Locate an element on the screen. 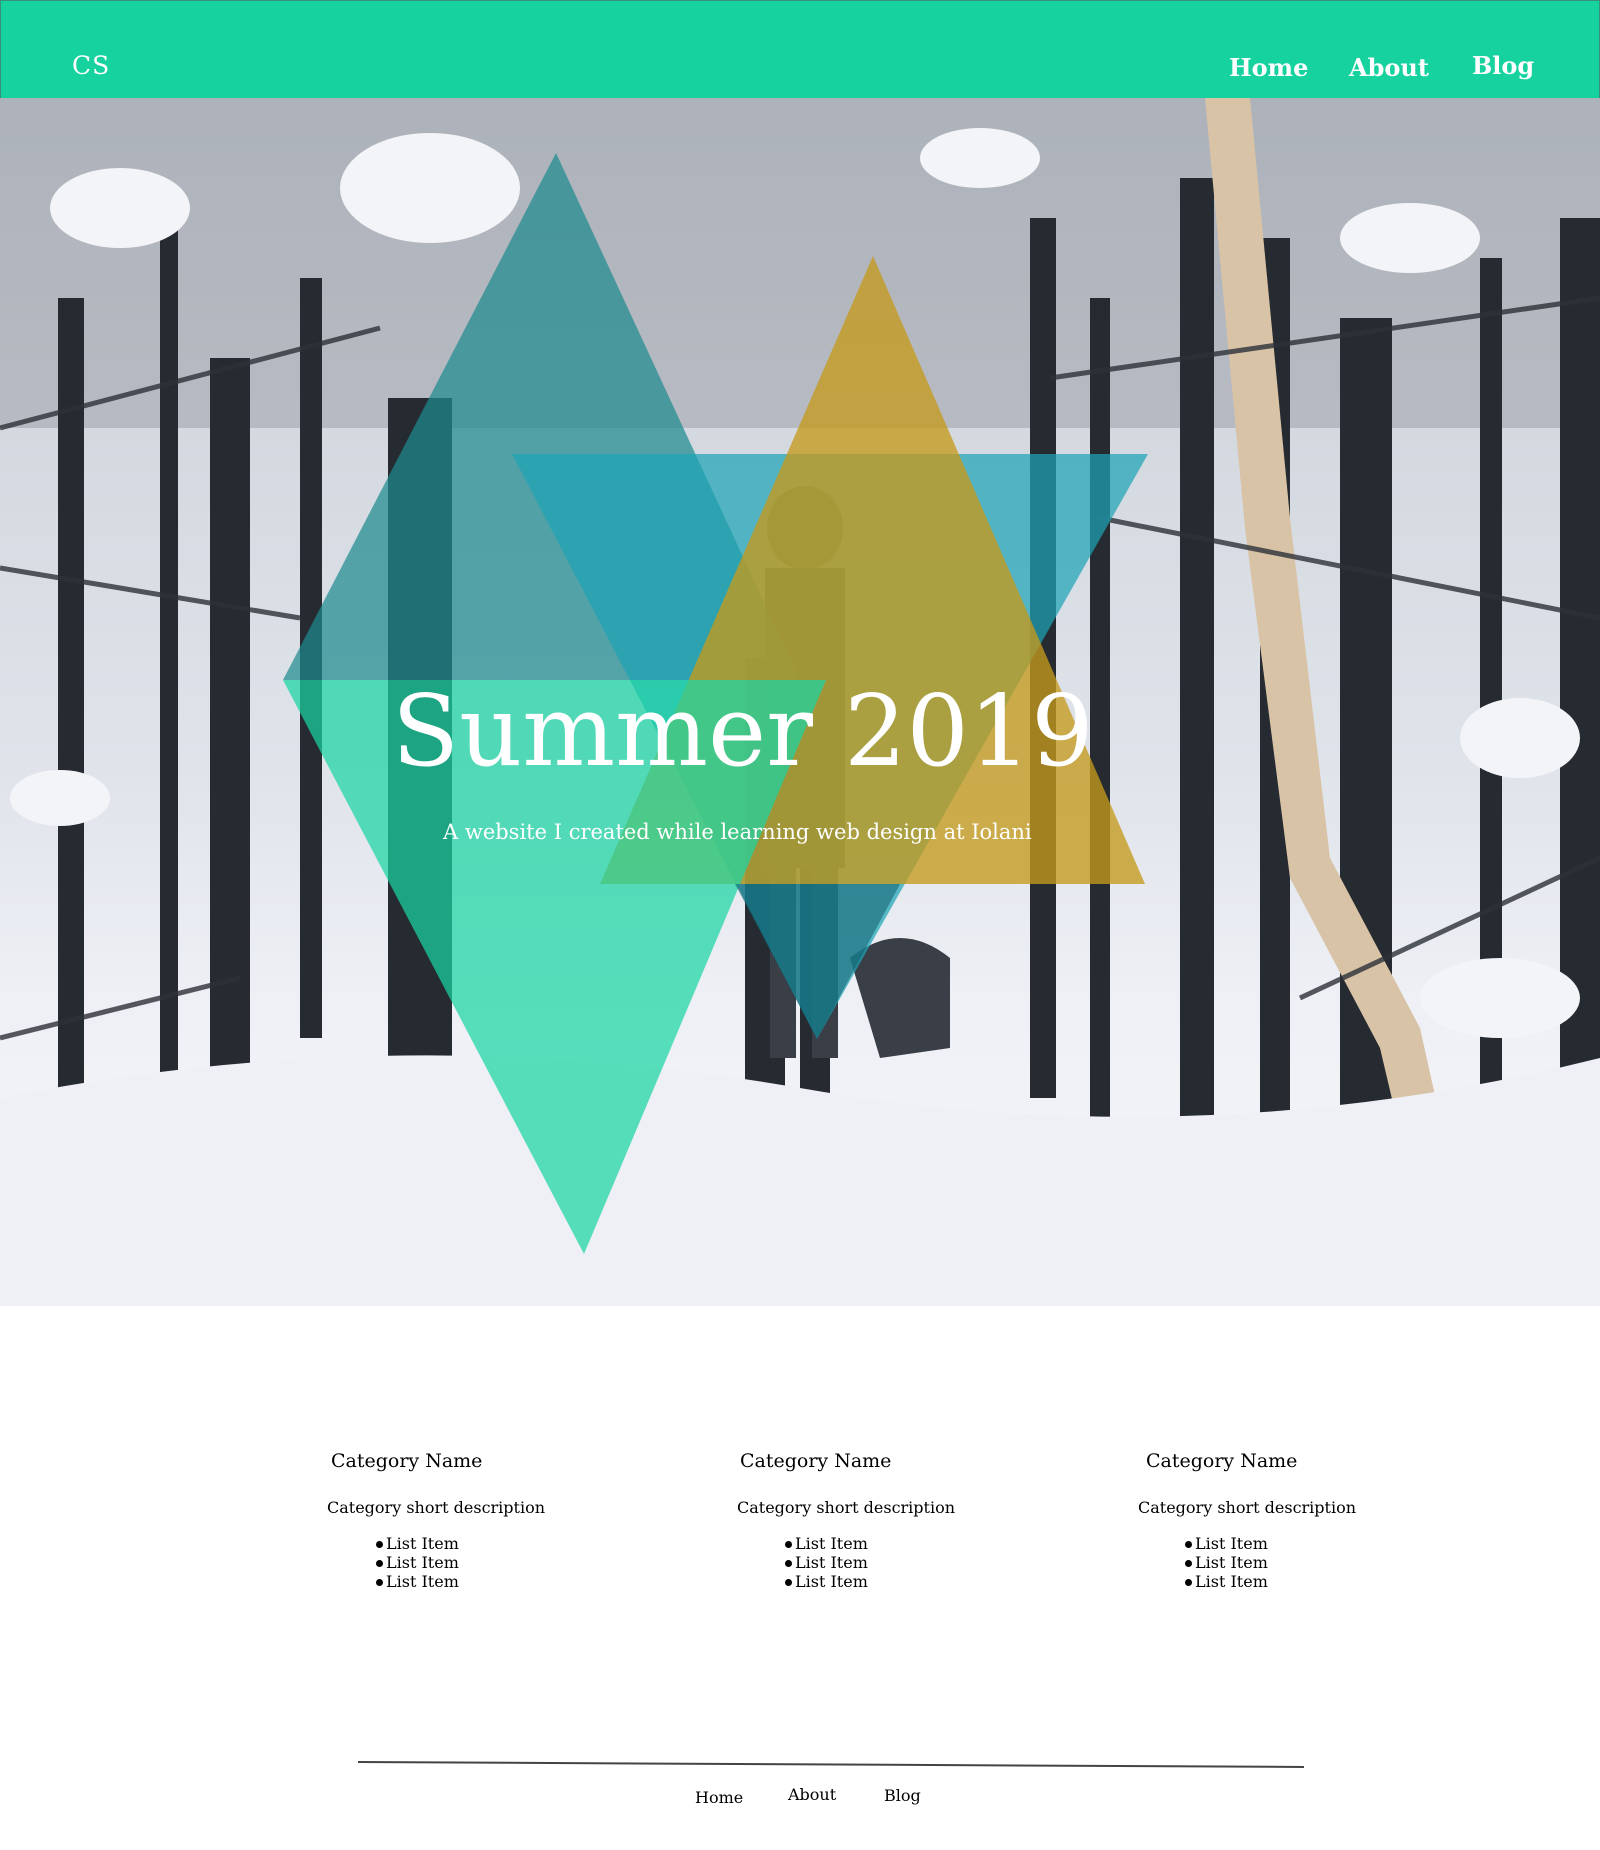 This screenshot has width=1600, height=1850. footer-divider is located at coordinates (830, 1764).